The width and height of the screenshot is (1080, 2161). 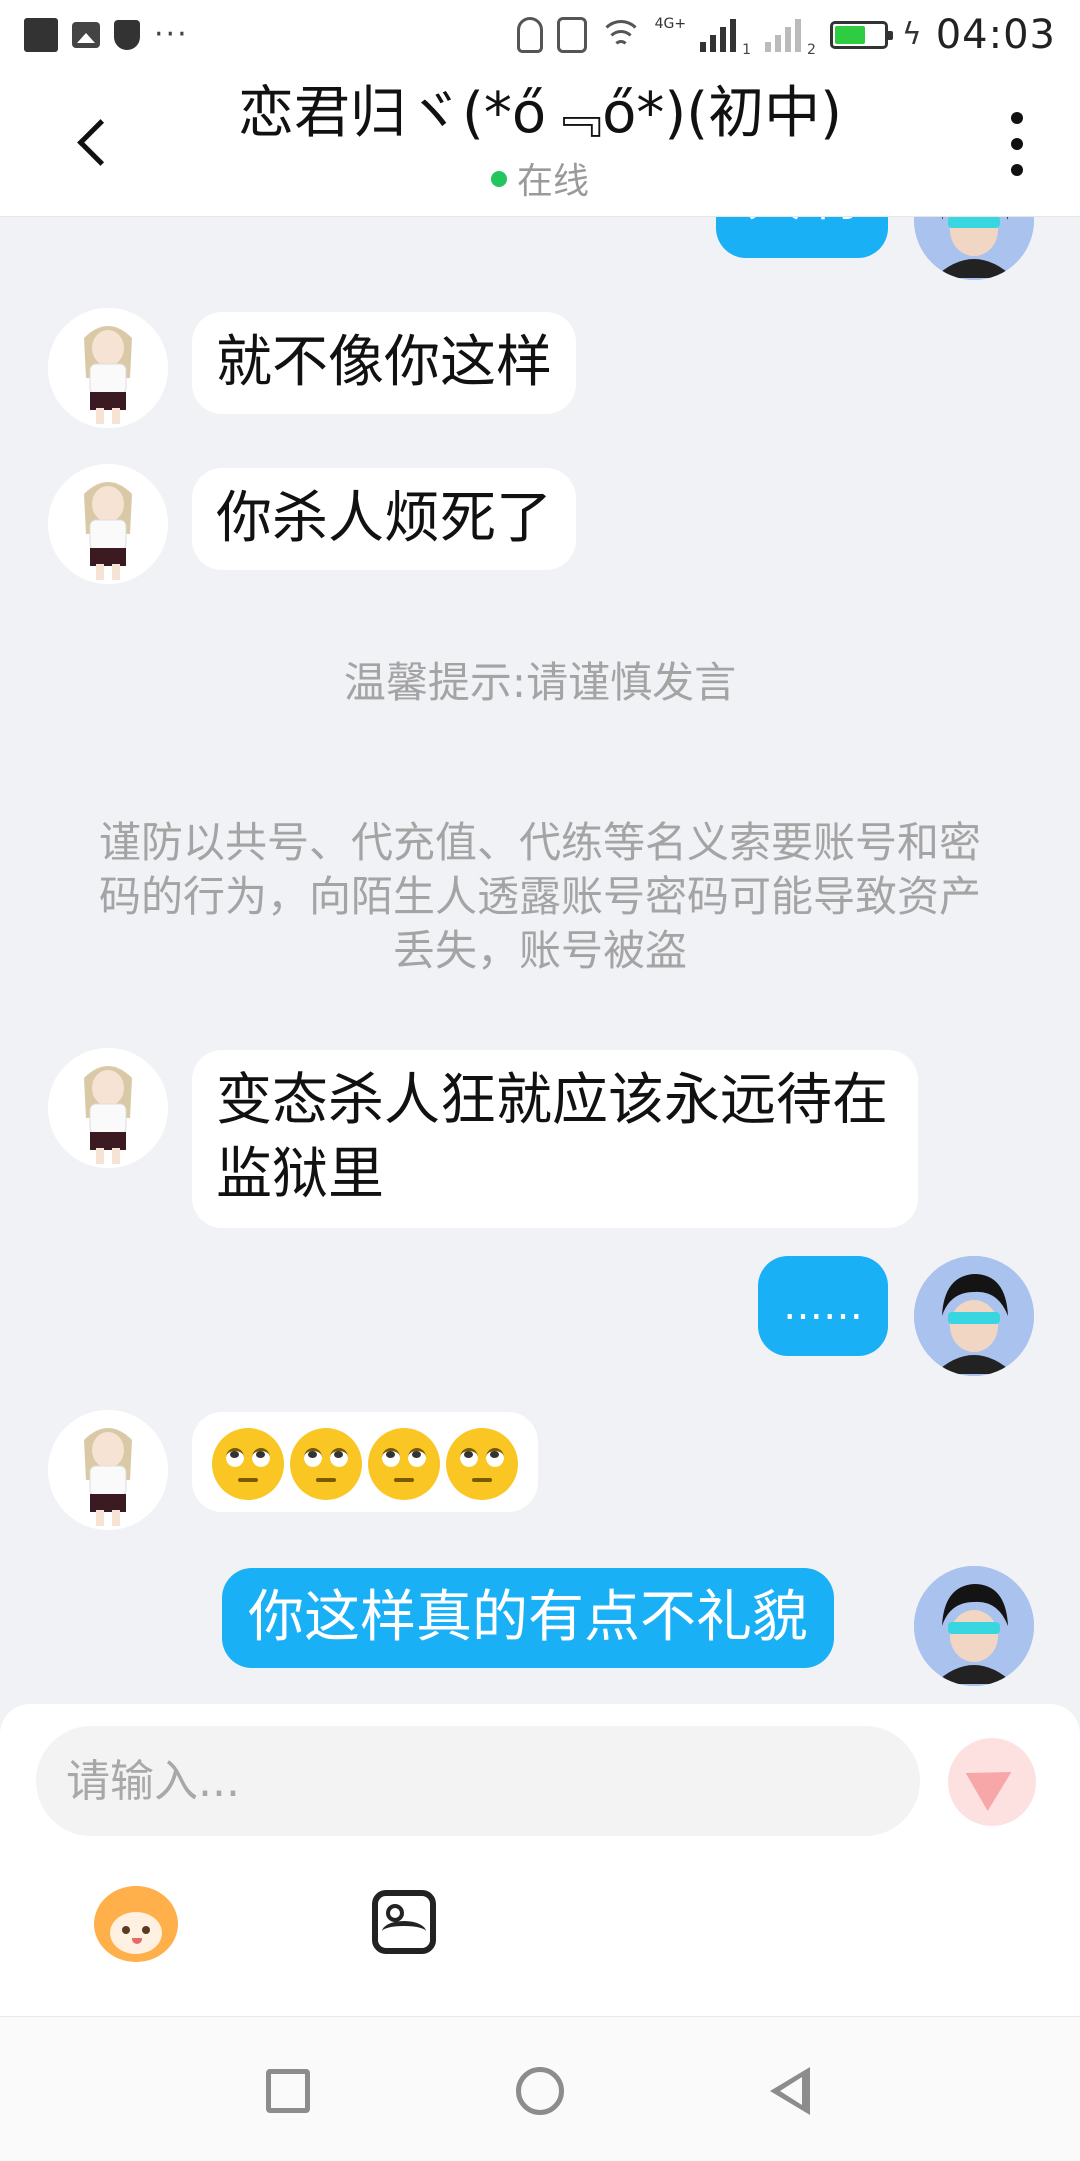 What do you see at coordinates (384, 363) in the screenshot?
I see `message-bubble-incoming: 就不像你这样` at bounding box center [384, 363].